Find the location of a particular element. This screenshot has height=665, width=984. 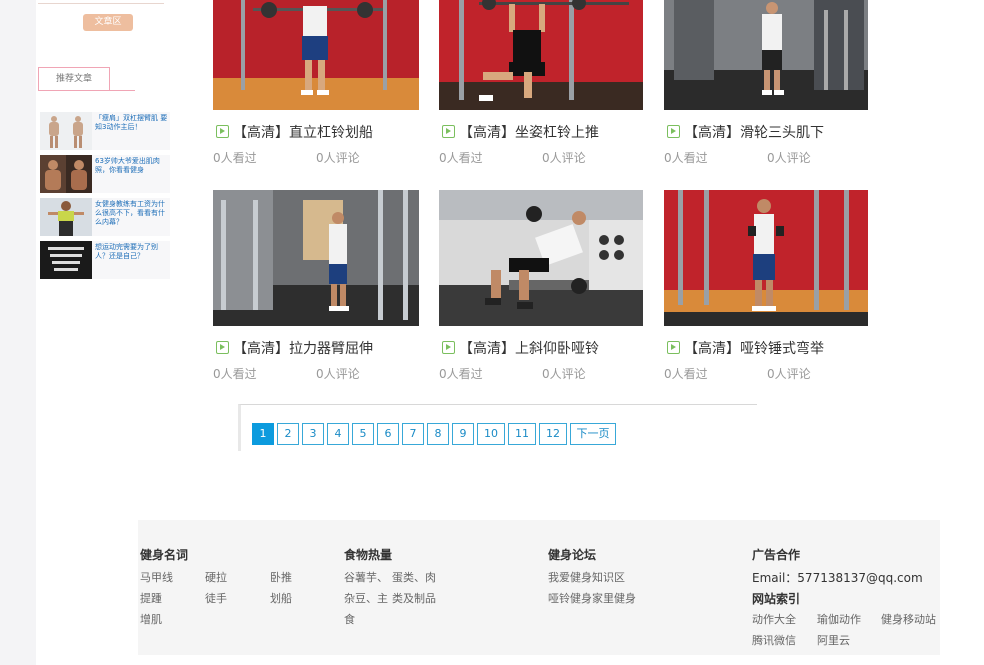

recommend-item-title: 女健身教练有工资为什么很高不下，看看有什么内幕？ is located at coordinates (132, 214).